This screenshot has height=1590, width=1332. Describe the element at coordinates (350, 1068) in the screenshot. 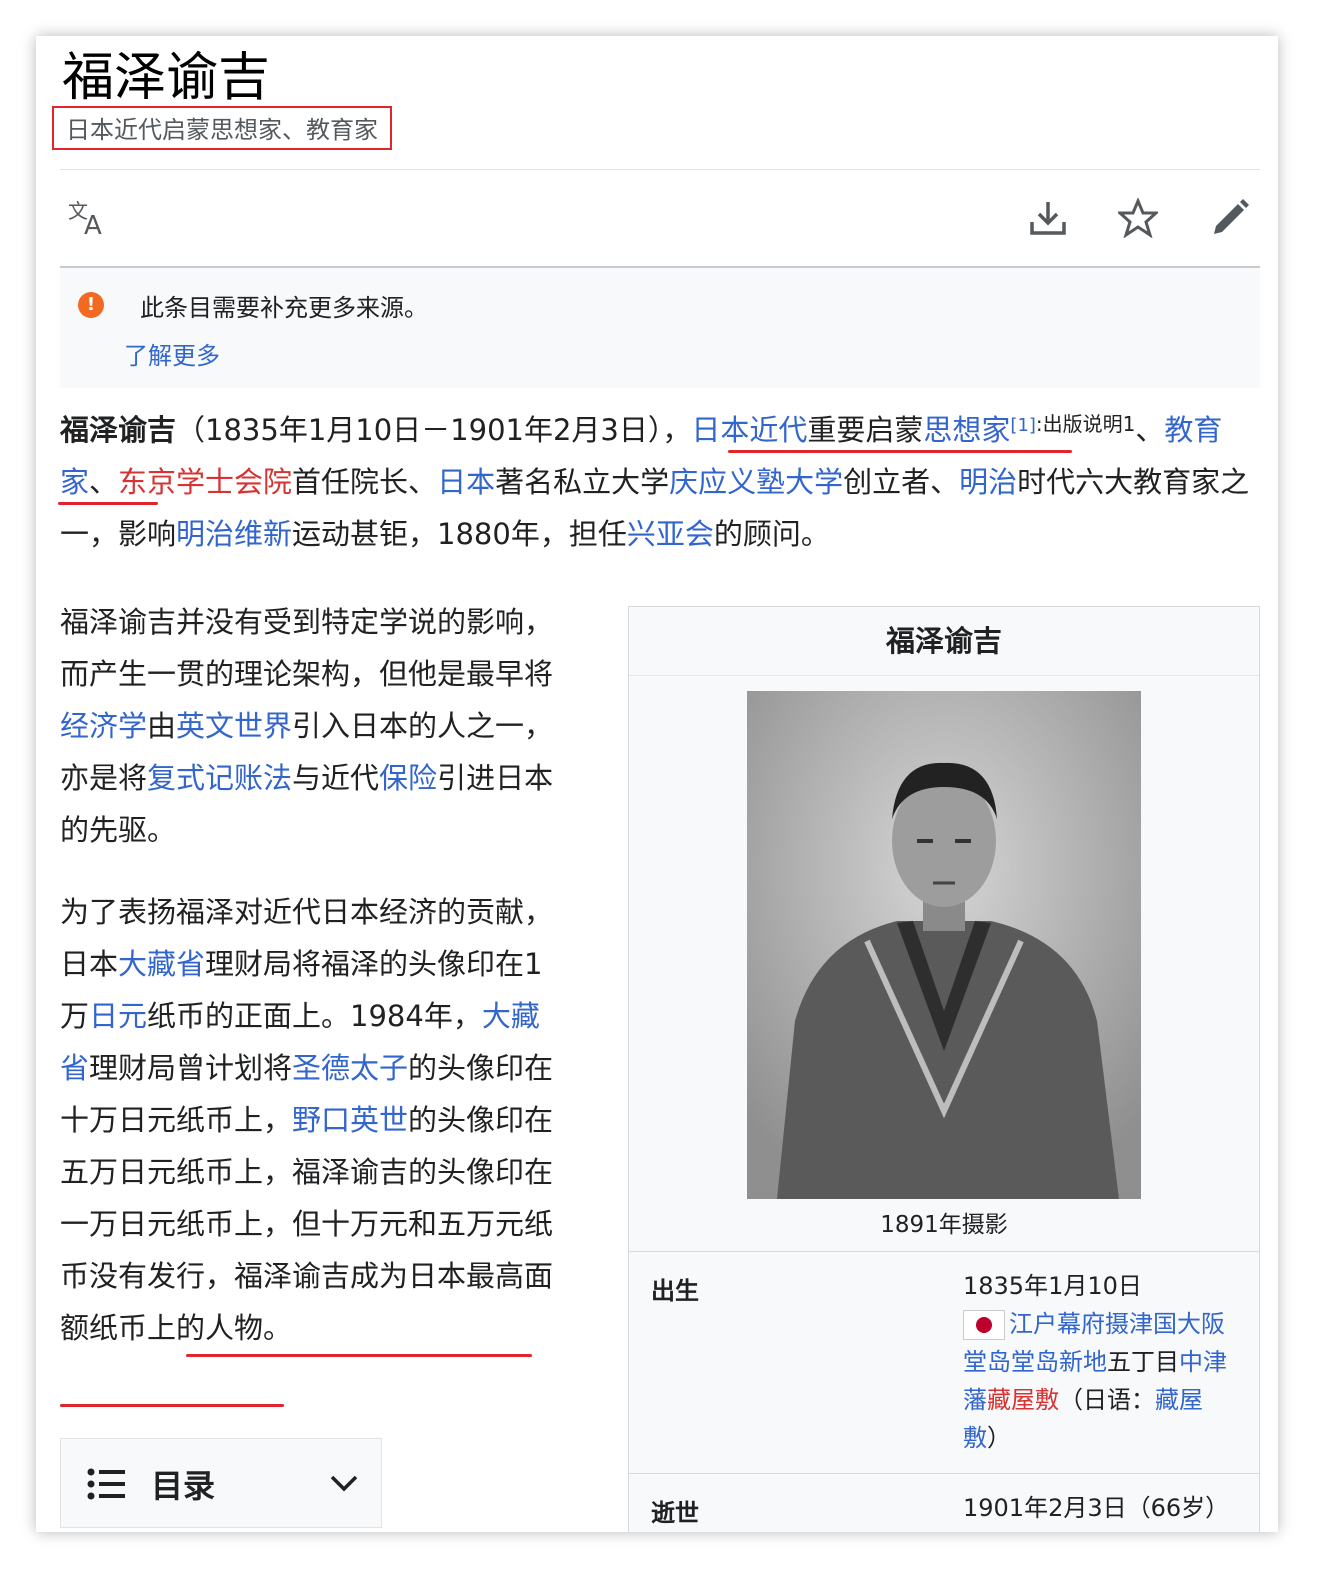

I see `link-prince-shotoku: 圣德太子` at that location.